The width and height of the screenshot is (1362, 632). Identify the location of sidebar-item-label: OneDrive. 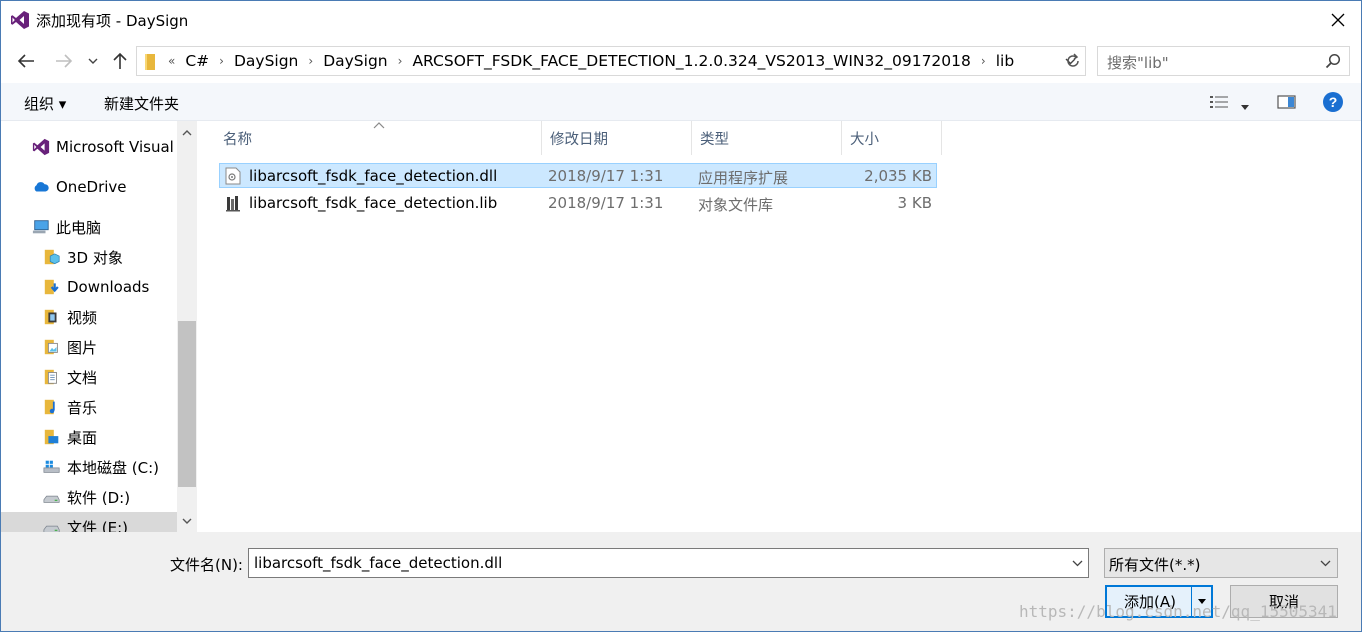
(91, 187).